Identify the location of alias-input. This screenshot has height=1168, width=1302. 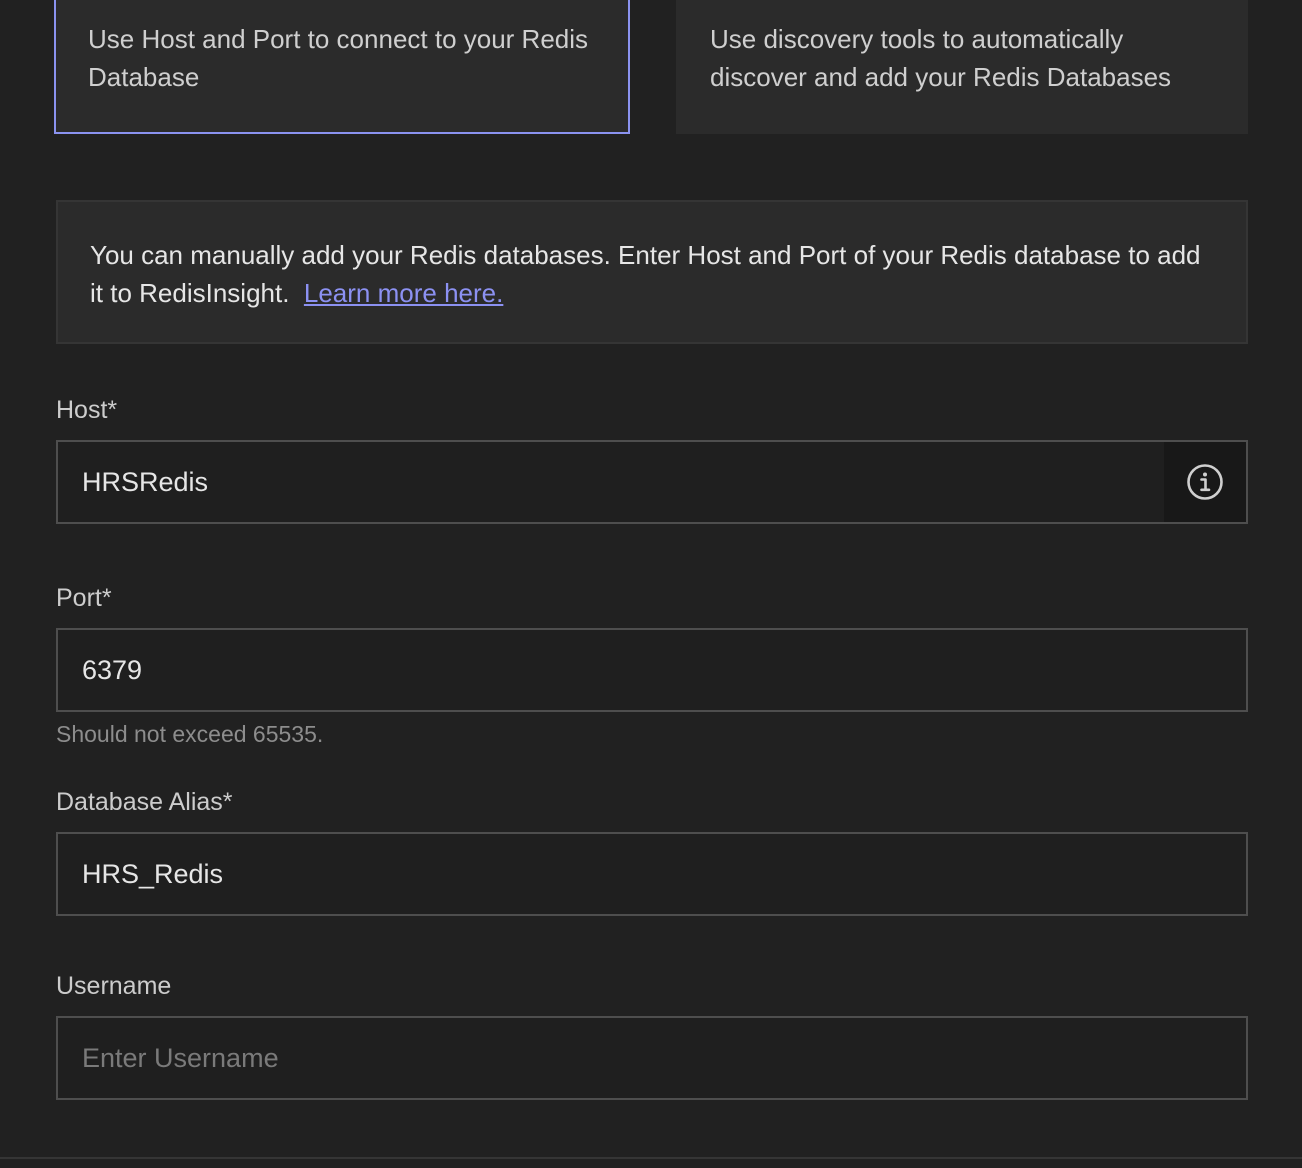
(652, 874).